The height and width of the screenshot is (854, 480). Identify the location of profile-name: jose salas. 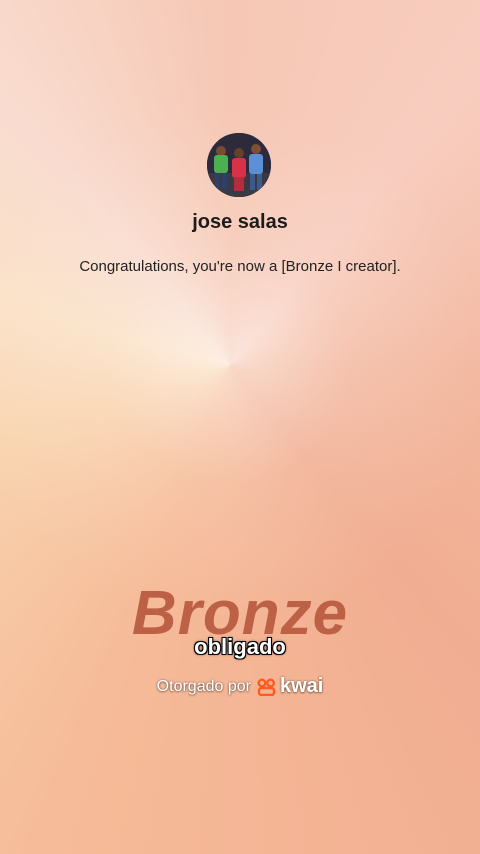
(240, 222).